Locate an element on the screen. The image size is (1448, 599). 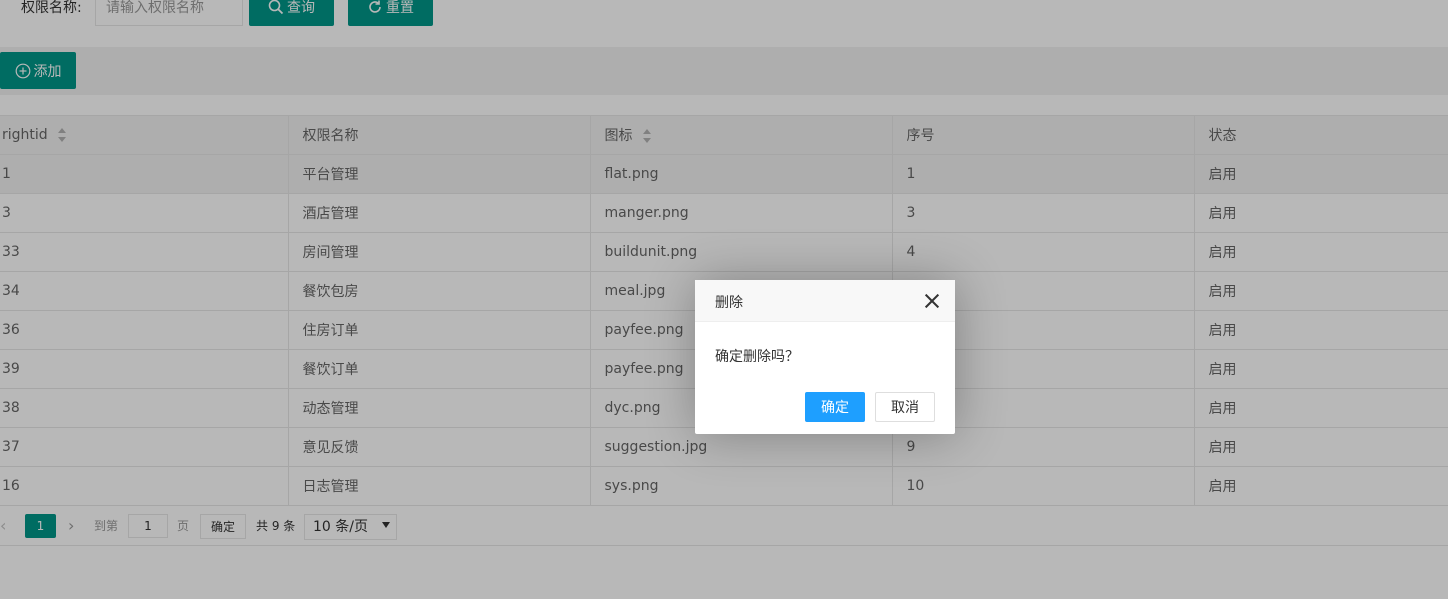
dialog-title: 删除 is located at coordinates (729, 303).